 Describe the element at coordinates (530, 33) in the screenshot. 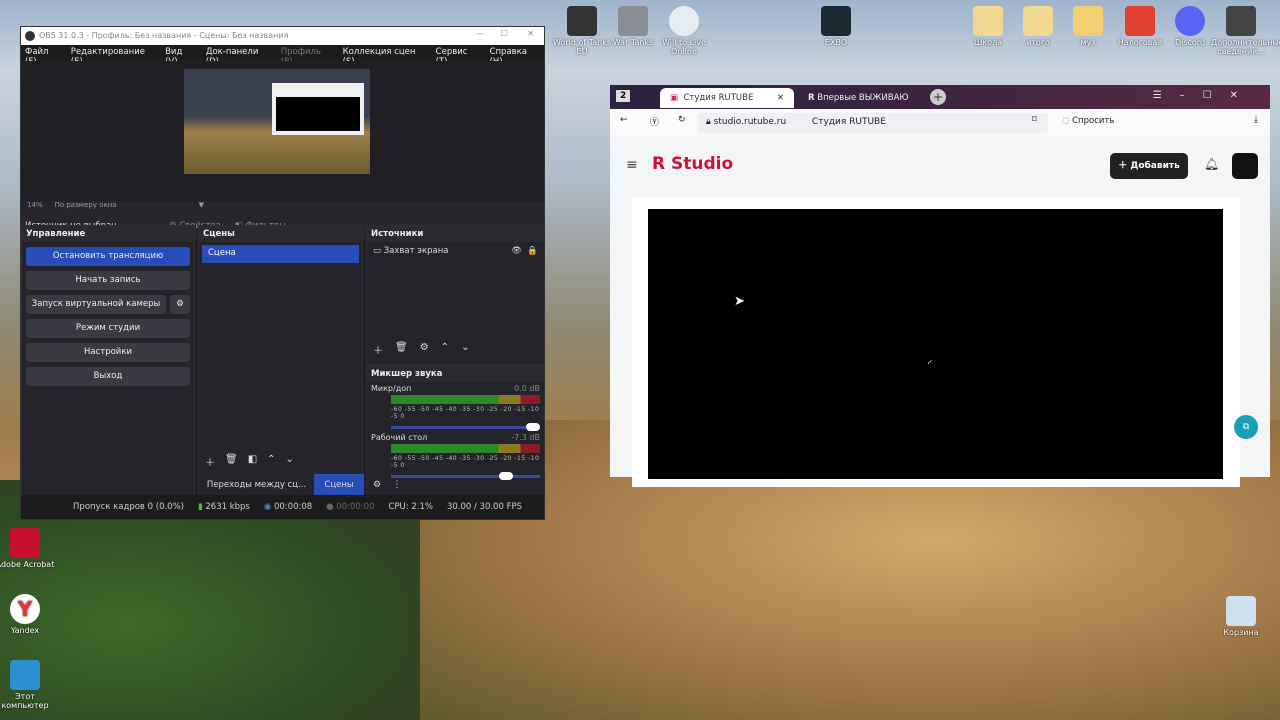

I see `close-icon: ✕` at that location.